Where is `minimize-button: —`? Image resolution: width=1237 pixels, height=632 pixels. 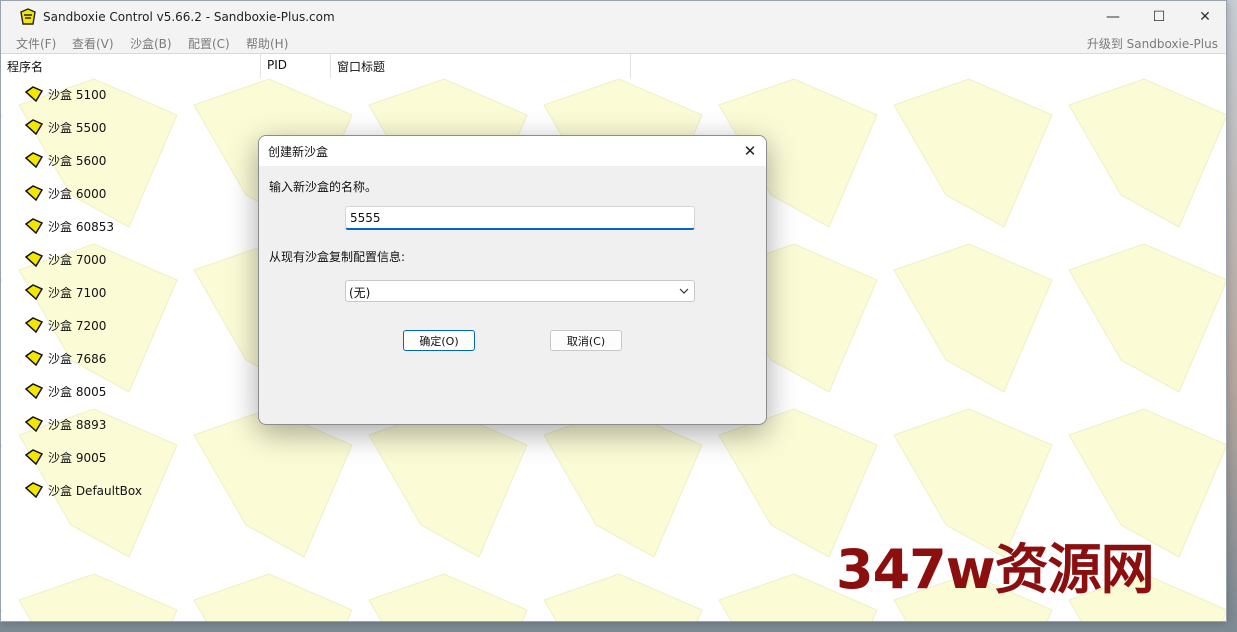 minimize-button: — is located at coordinates (1113, 17).